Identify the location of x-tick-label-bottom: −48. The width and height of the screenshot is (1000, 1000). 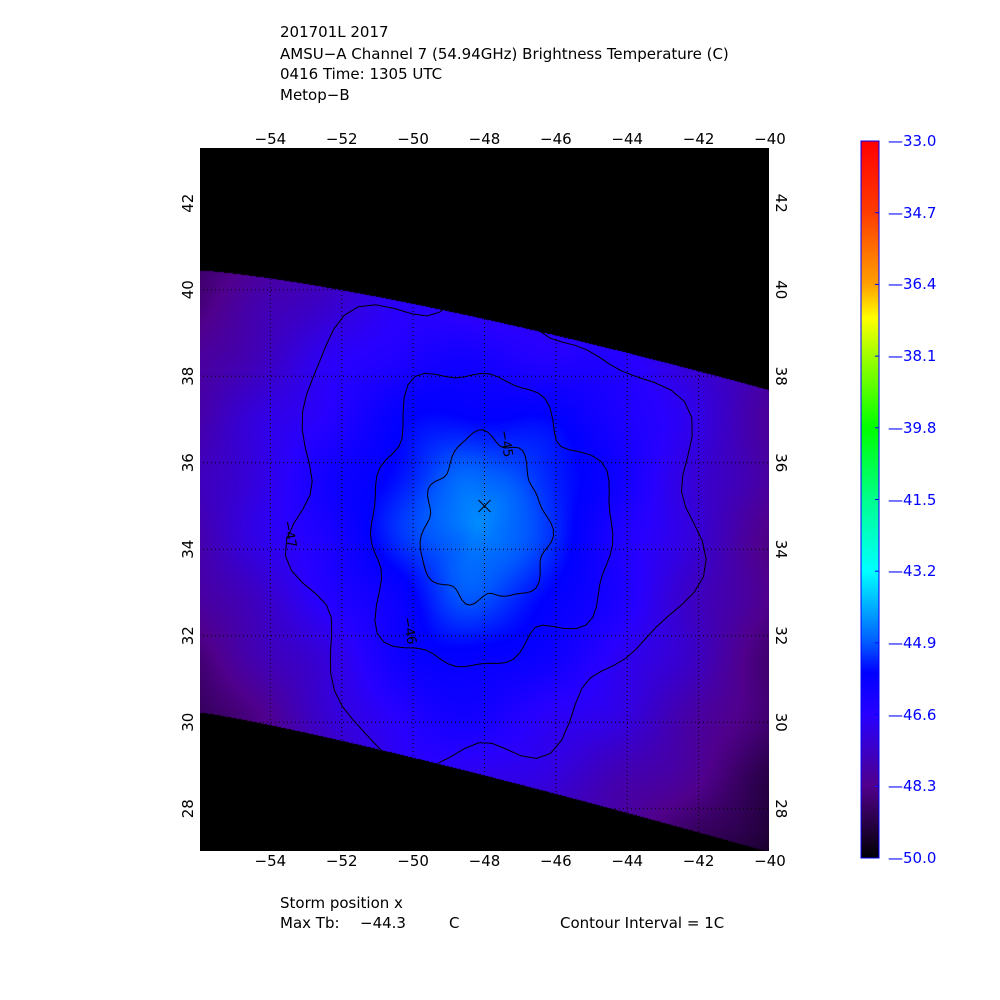
(485, 861).